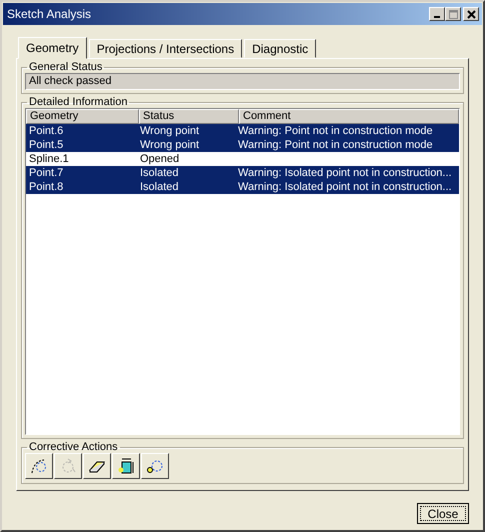 The width and height of the screenshot is (485, 532). What do you see at coordinates (46, 131) in the screenshot?
I see `table-cell: Point.6` at bounding box center [46, 131].